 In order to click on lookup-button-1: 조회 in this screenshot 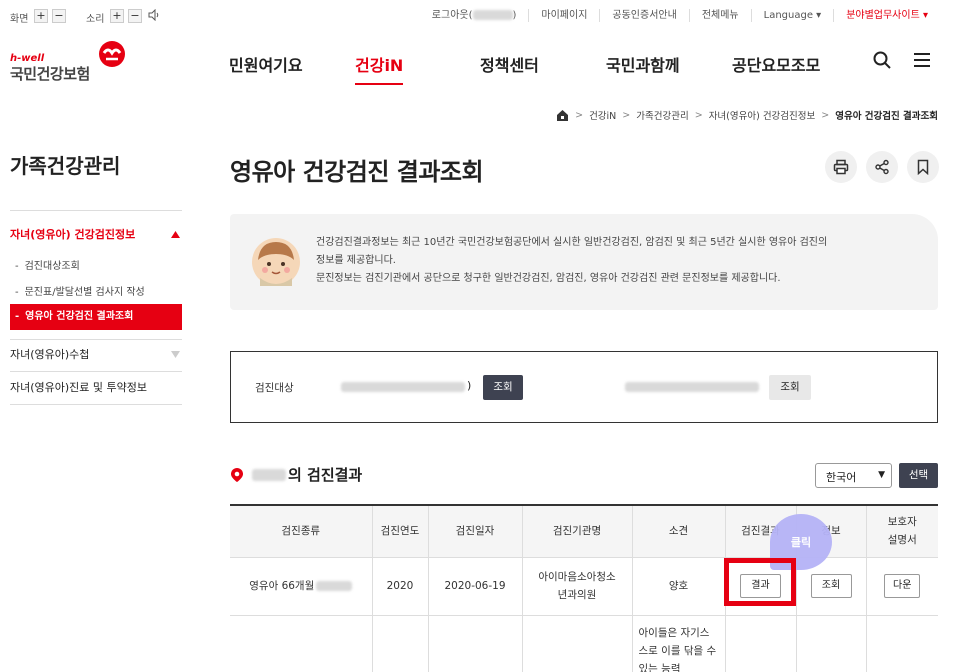, I will do `click(503, 387)`.